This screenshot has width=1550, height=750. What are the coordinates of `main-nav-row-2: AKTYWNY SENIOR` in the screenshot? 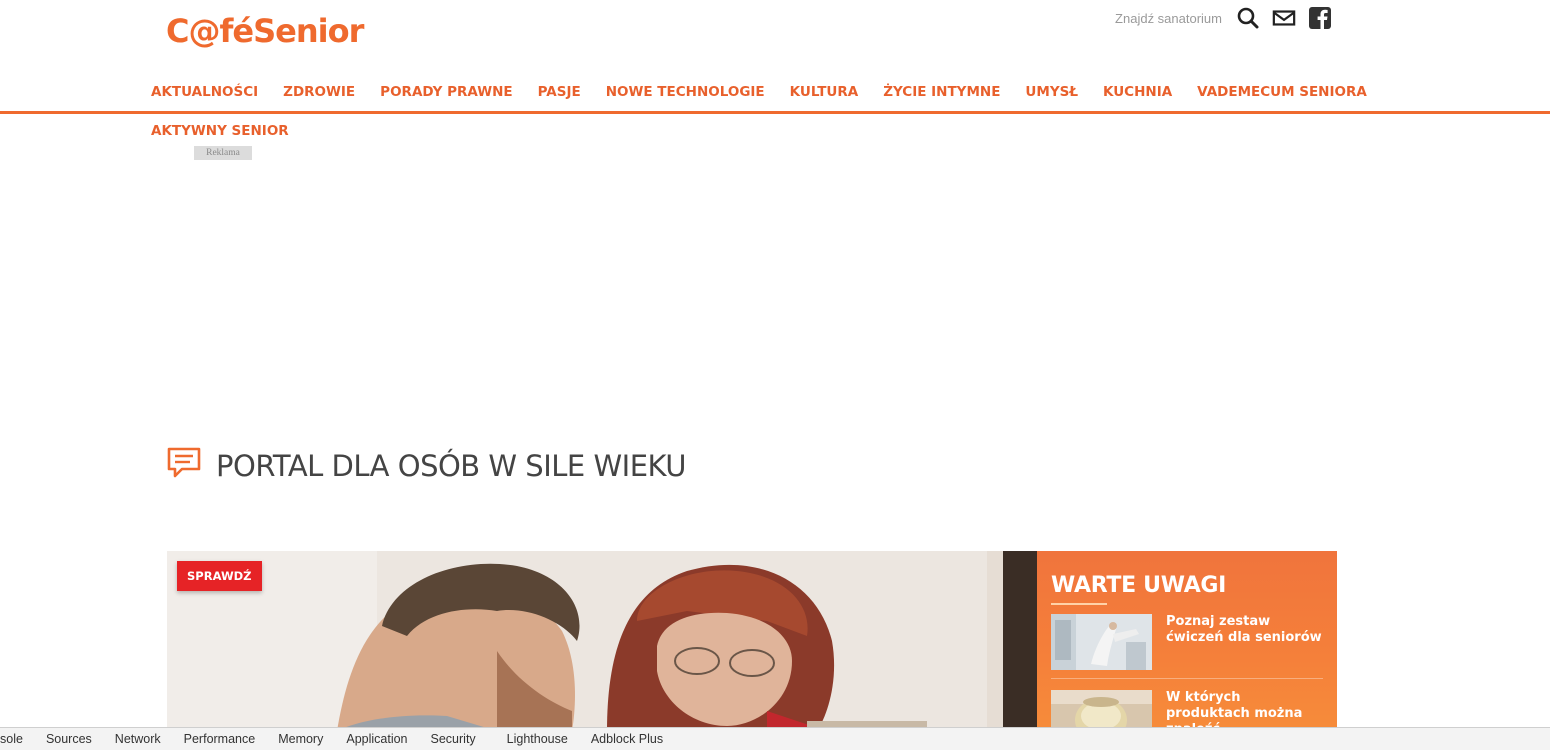 It's located at (220, 131).